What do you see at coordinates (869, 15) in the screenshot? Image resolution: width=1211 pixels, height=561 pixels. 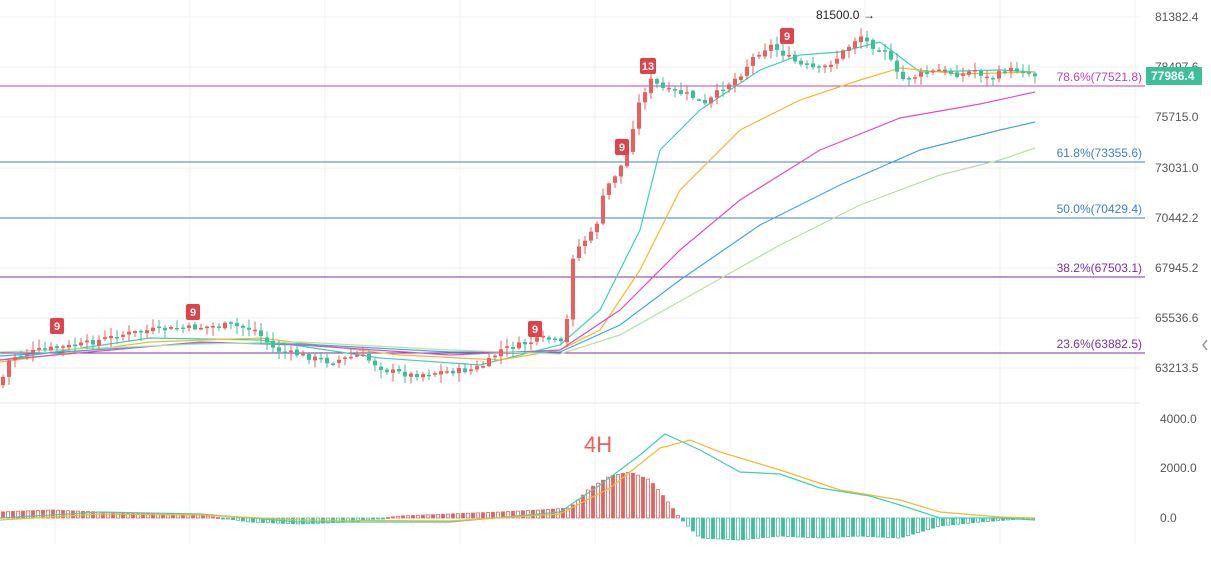 I see `high-arrow-icon: →` at bounding box center [869, 15].